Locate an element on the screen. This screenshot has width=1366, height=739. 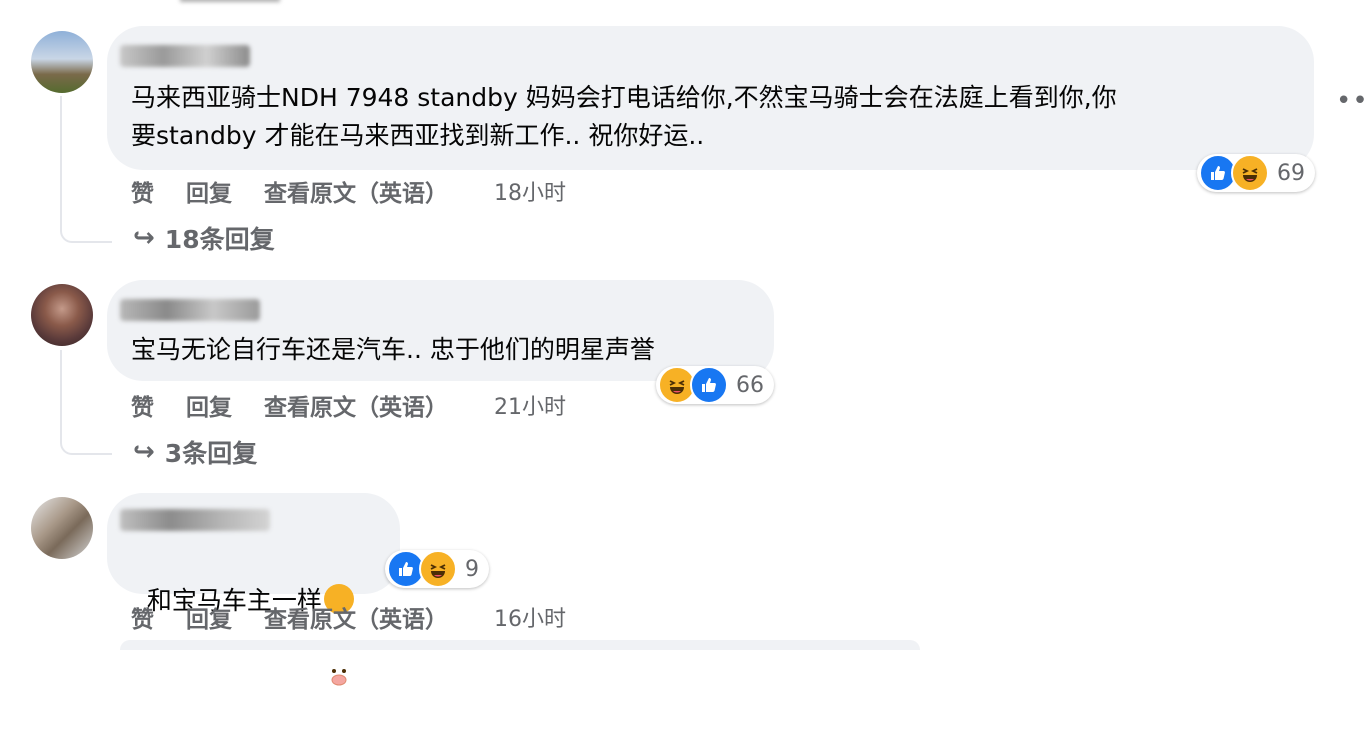
cropped-text is located at coordinates (230, 1).